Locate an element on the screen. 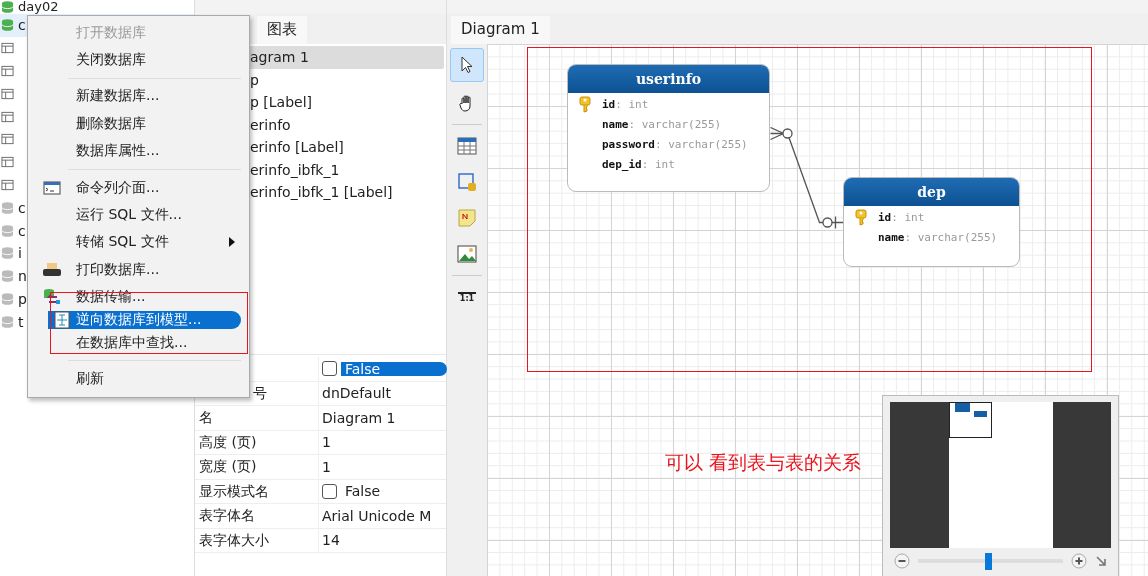  table-title: dep is located at coordinates (931, 192).